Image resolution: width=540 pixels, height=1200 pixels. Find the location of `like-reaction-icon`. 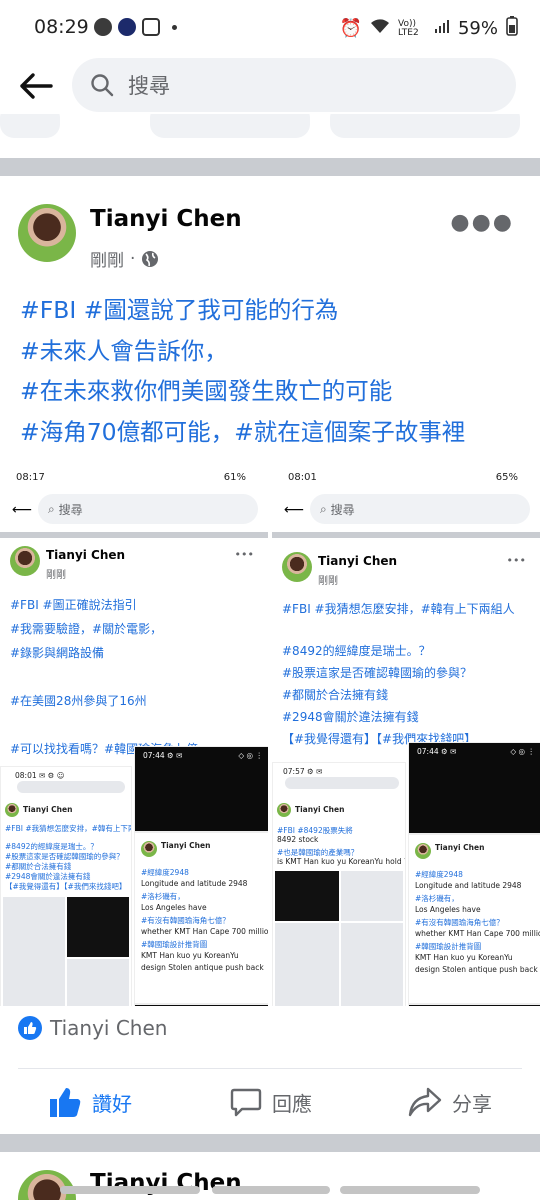

like-reaction-icon is located at coordinates (30, 1028).